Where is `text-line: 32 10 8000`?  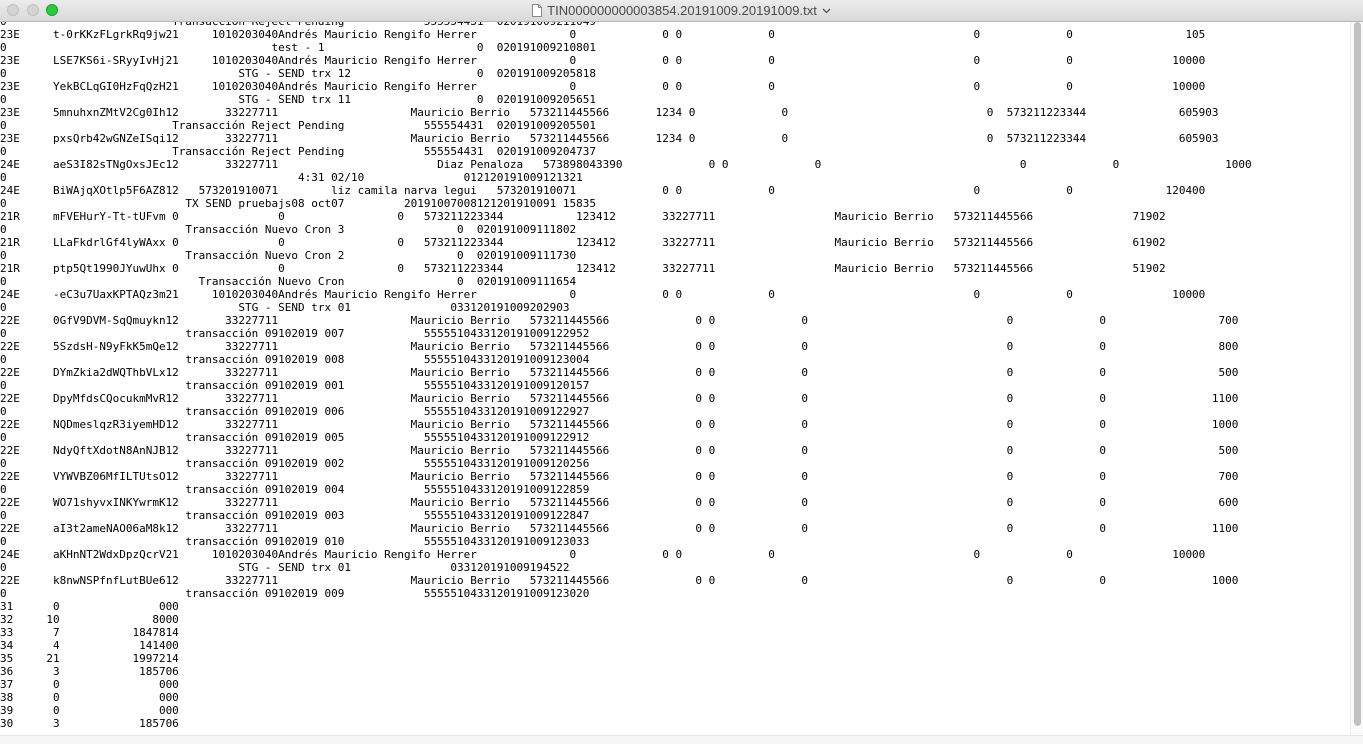 text-line: 32 10 8000 is located at coordinates (89, 619).